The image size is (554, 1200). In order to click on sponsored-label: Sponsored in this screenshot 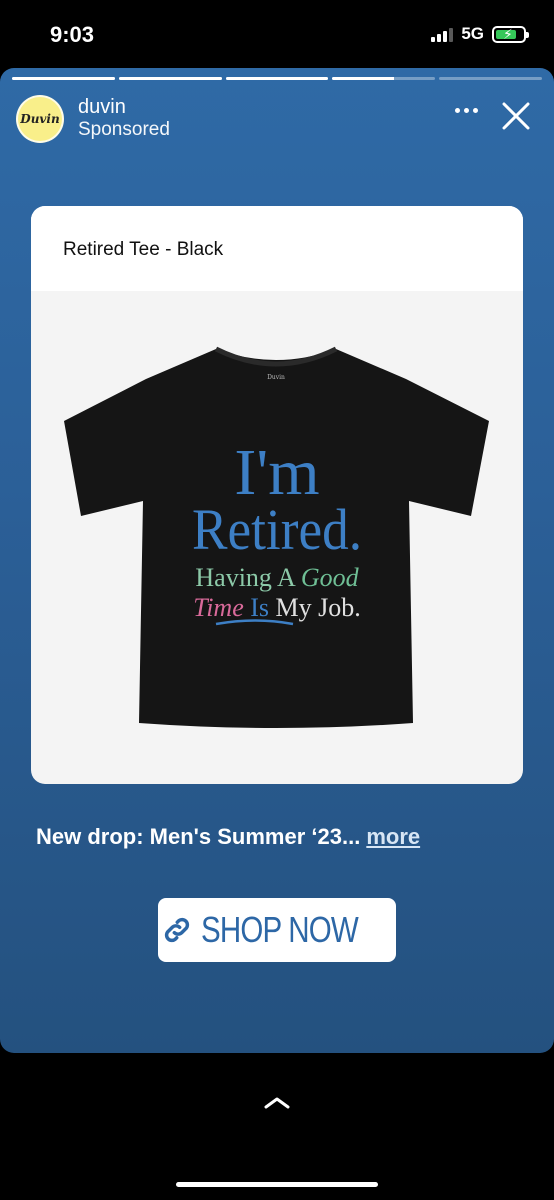, I will do `click(124, 129)`.